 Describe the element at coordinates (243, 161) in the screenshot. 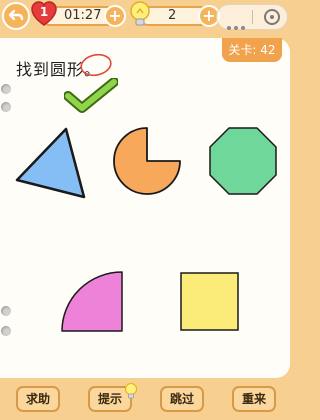

I see `octagon-shape` at that location.